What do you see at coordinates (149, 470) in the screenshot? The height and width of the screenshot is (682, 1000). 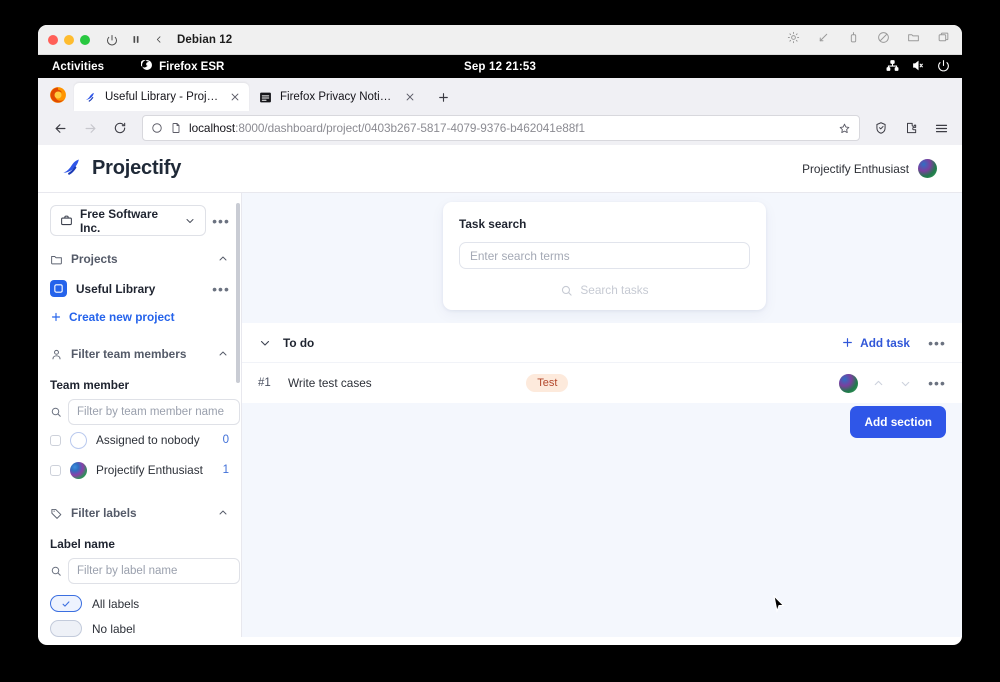 I see `team-member-name: Projectify Enthusiast` at bounding box center [149, 470].